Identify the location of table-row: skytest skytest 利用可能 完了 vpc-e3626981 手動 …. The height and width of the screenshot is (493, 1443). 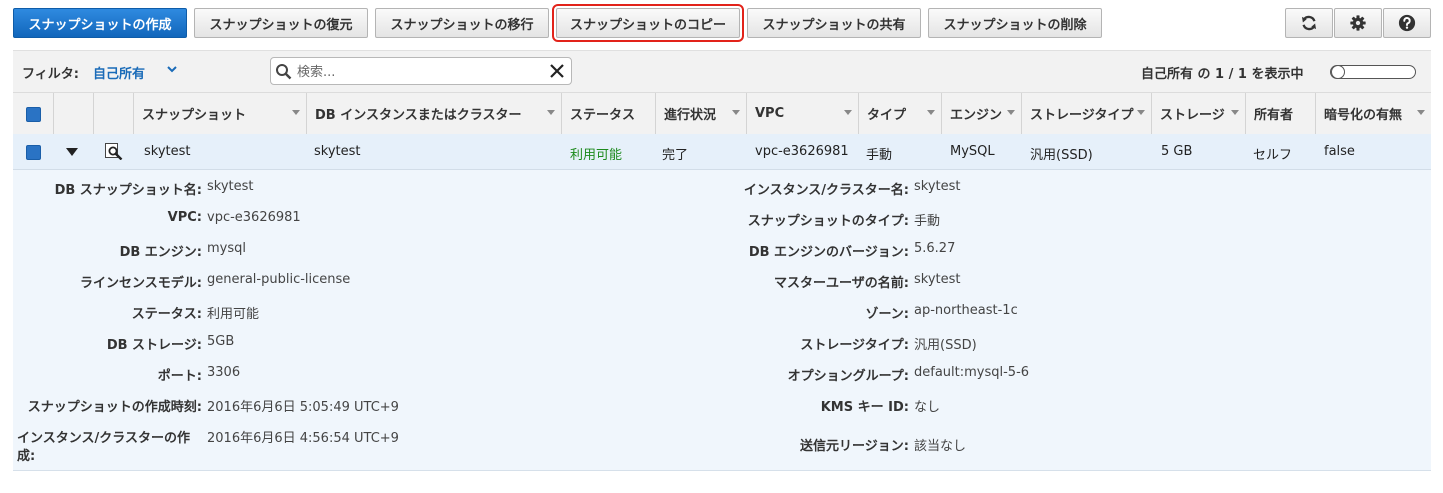
(722, 152).